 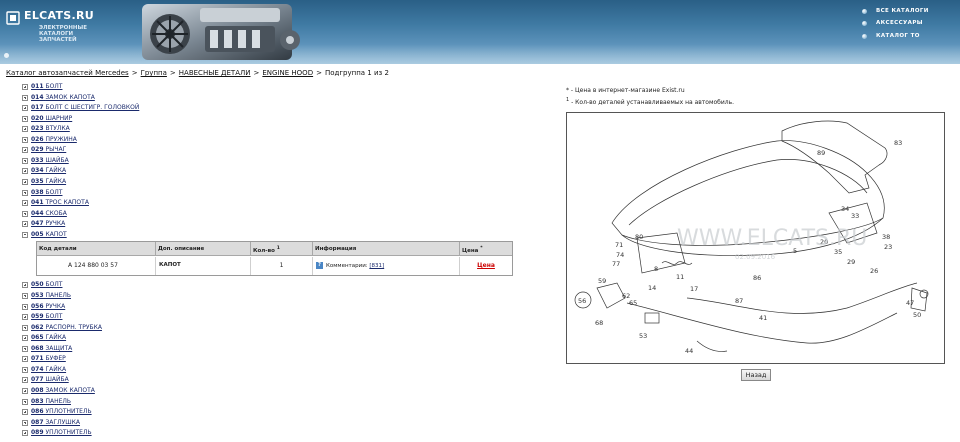 I want to click on callout-74: 74, so click(x=620, y=255).